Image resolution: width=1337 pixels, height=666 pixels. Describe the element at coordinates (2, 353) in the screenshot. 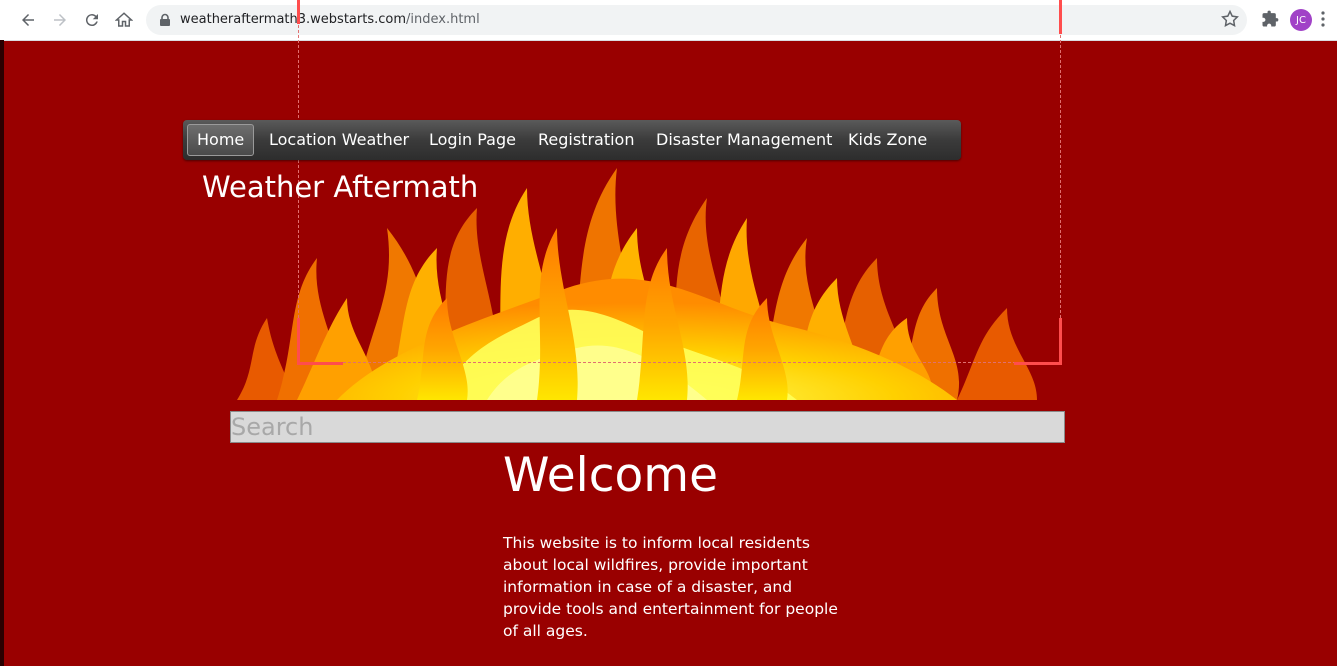

I see `window-edge` at that location.